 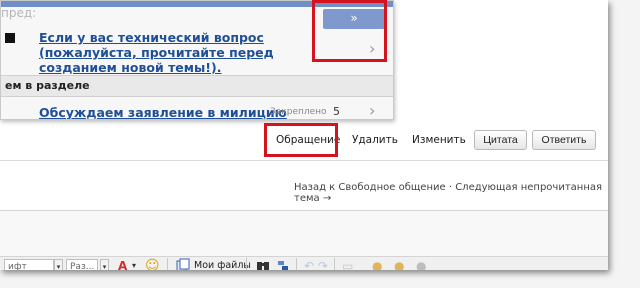 I want to click on edit-link: Изменить, so click(x=439, y=140).